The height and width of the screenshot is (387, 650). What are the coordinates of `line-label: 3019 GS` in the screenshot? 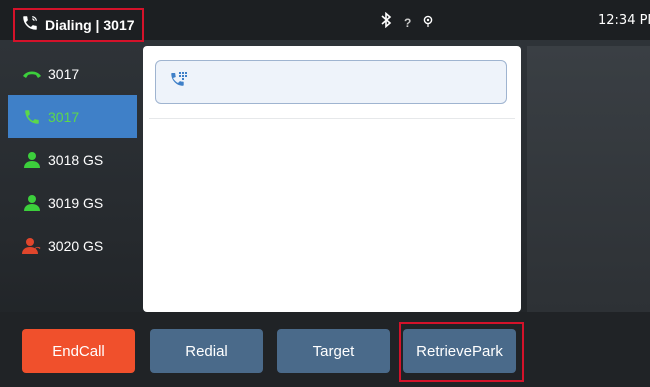 It's located at (76, 202).